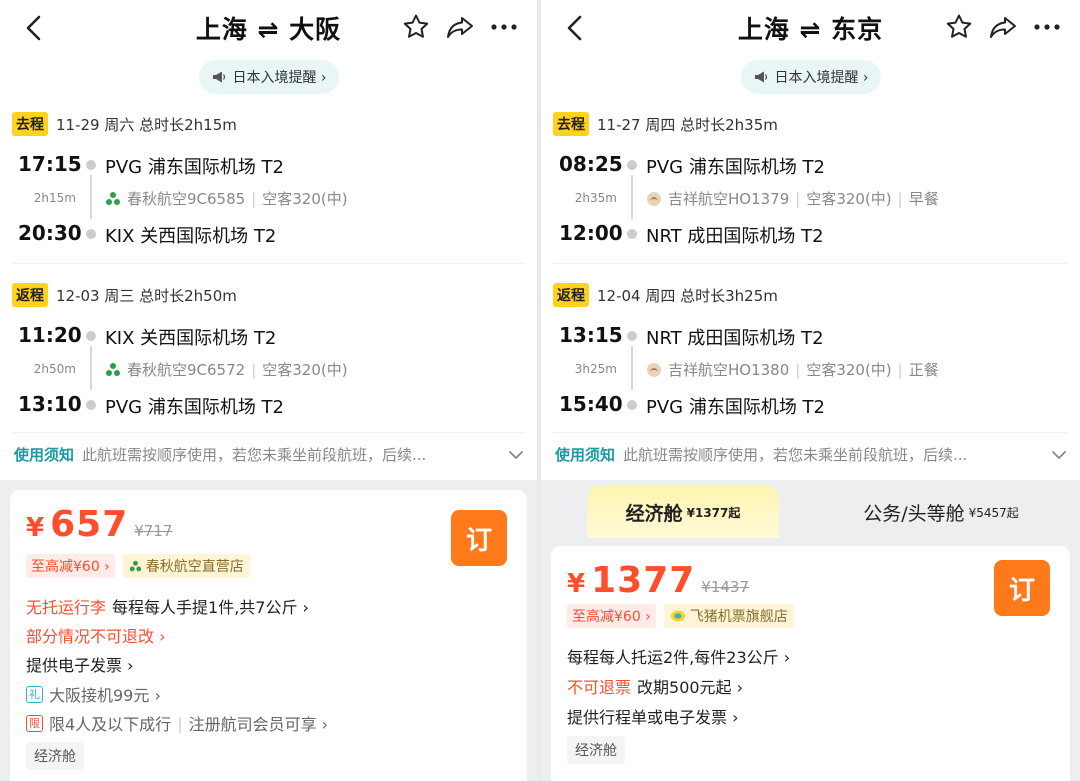  Describe the element at coordinates (993, 512) in the screenshot. I see `tab-business-price: ¥5457起` at that location.